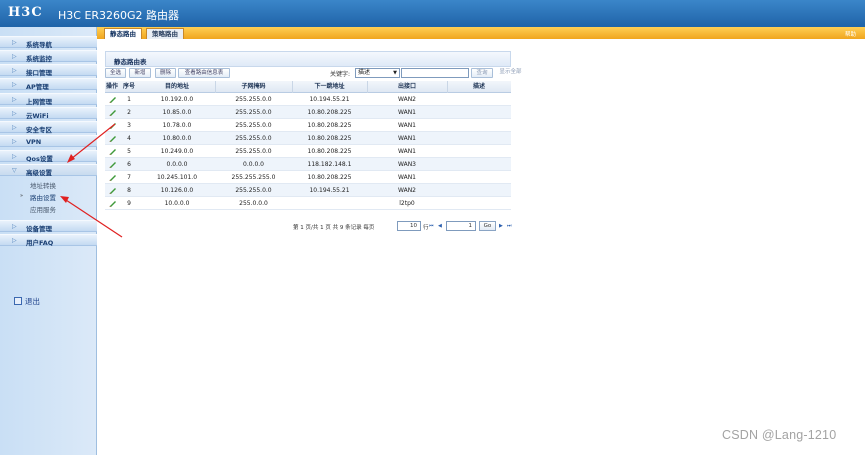 The height and width of the screenshot is (455, 865). What do you see at coordinates (37, 87) in the screenshot?
I see `sidebar-item-label: AP管理` at bounding box center [37, 87].